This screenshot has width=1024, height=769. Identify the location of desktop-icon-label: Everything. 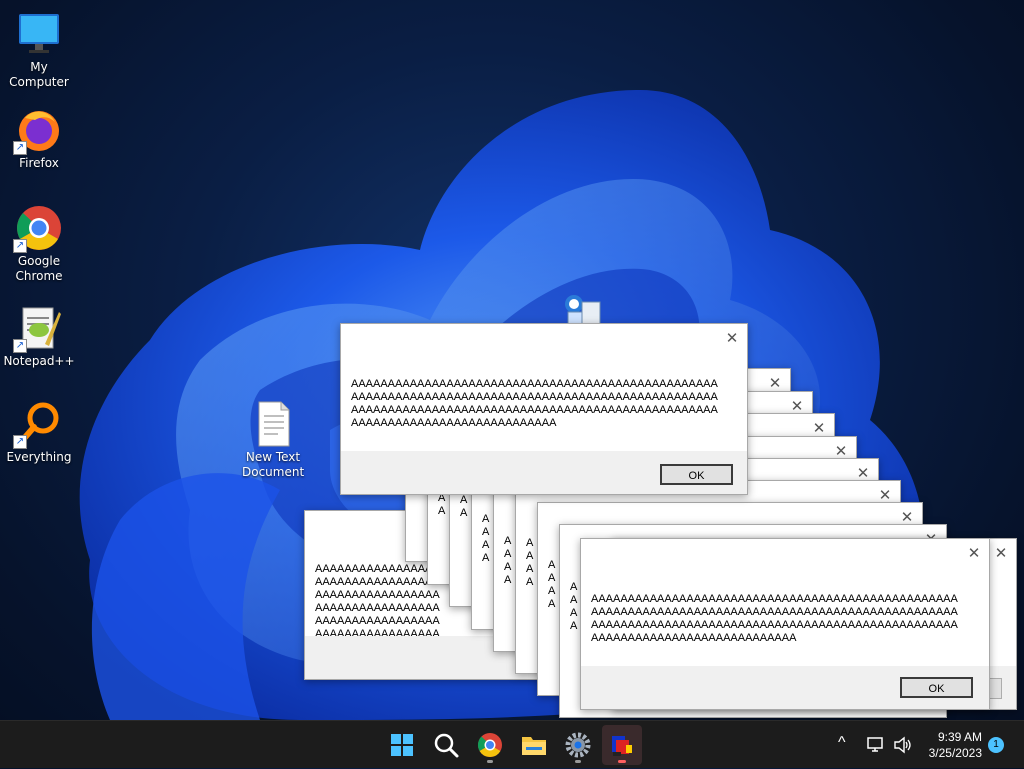
(39, 457).